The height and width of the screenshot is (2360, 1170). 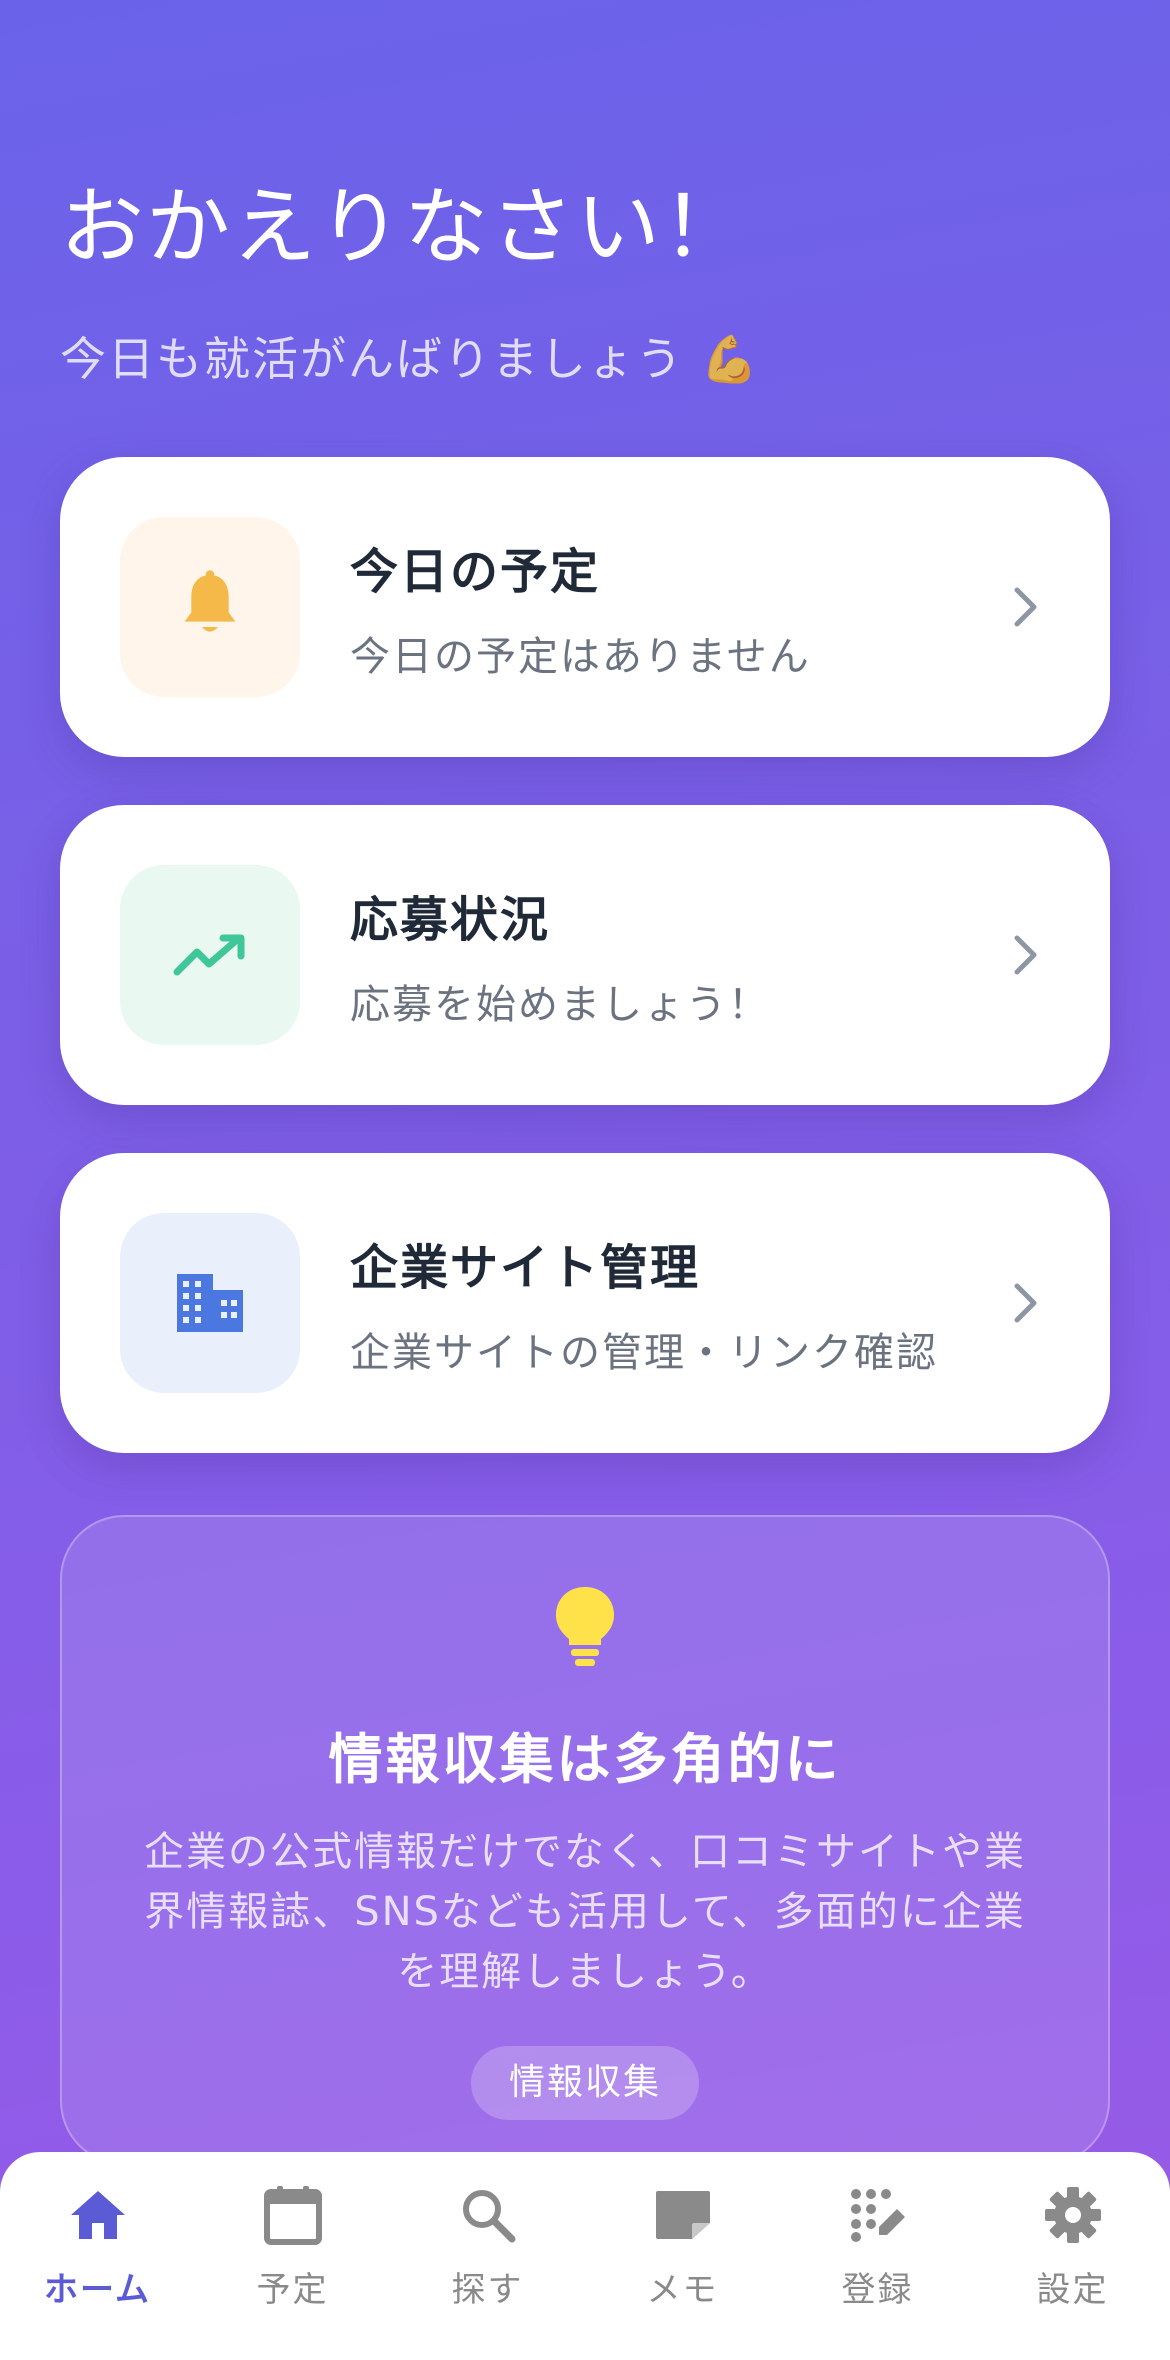 What do you see at coordinates (292, 2290) in the screenshot?
I see `tab-label: 予定` at bounding box center [292, 2290].